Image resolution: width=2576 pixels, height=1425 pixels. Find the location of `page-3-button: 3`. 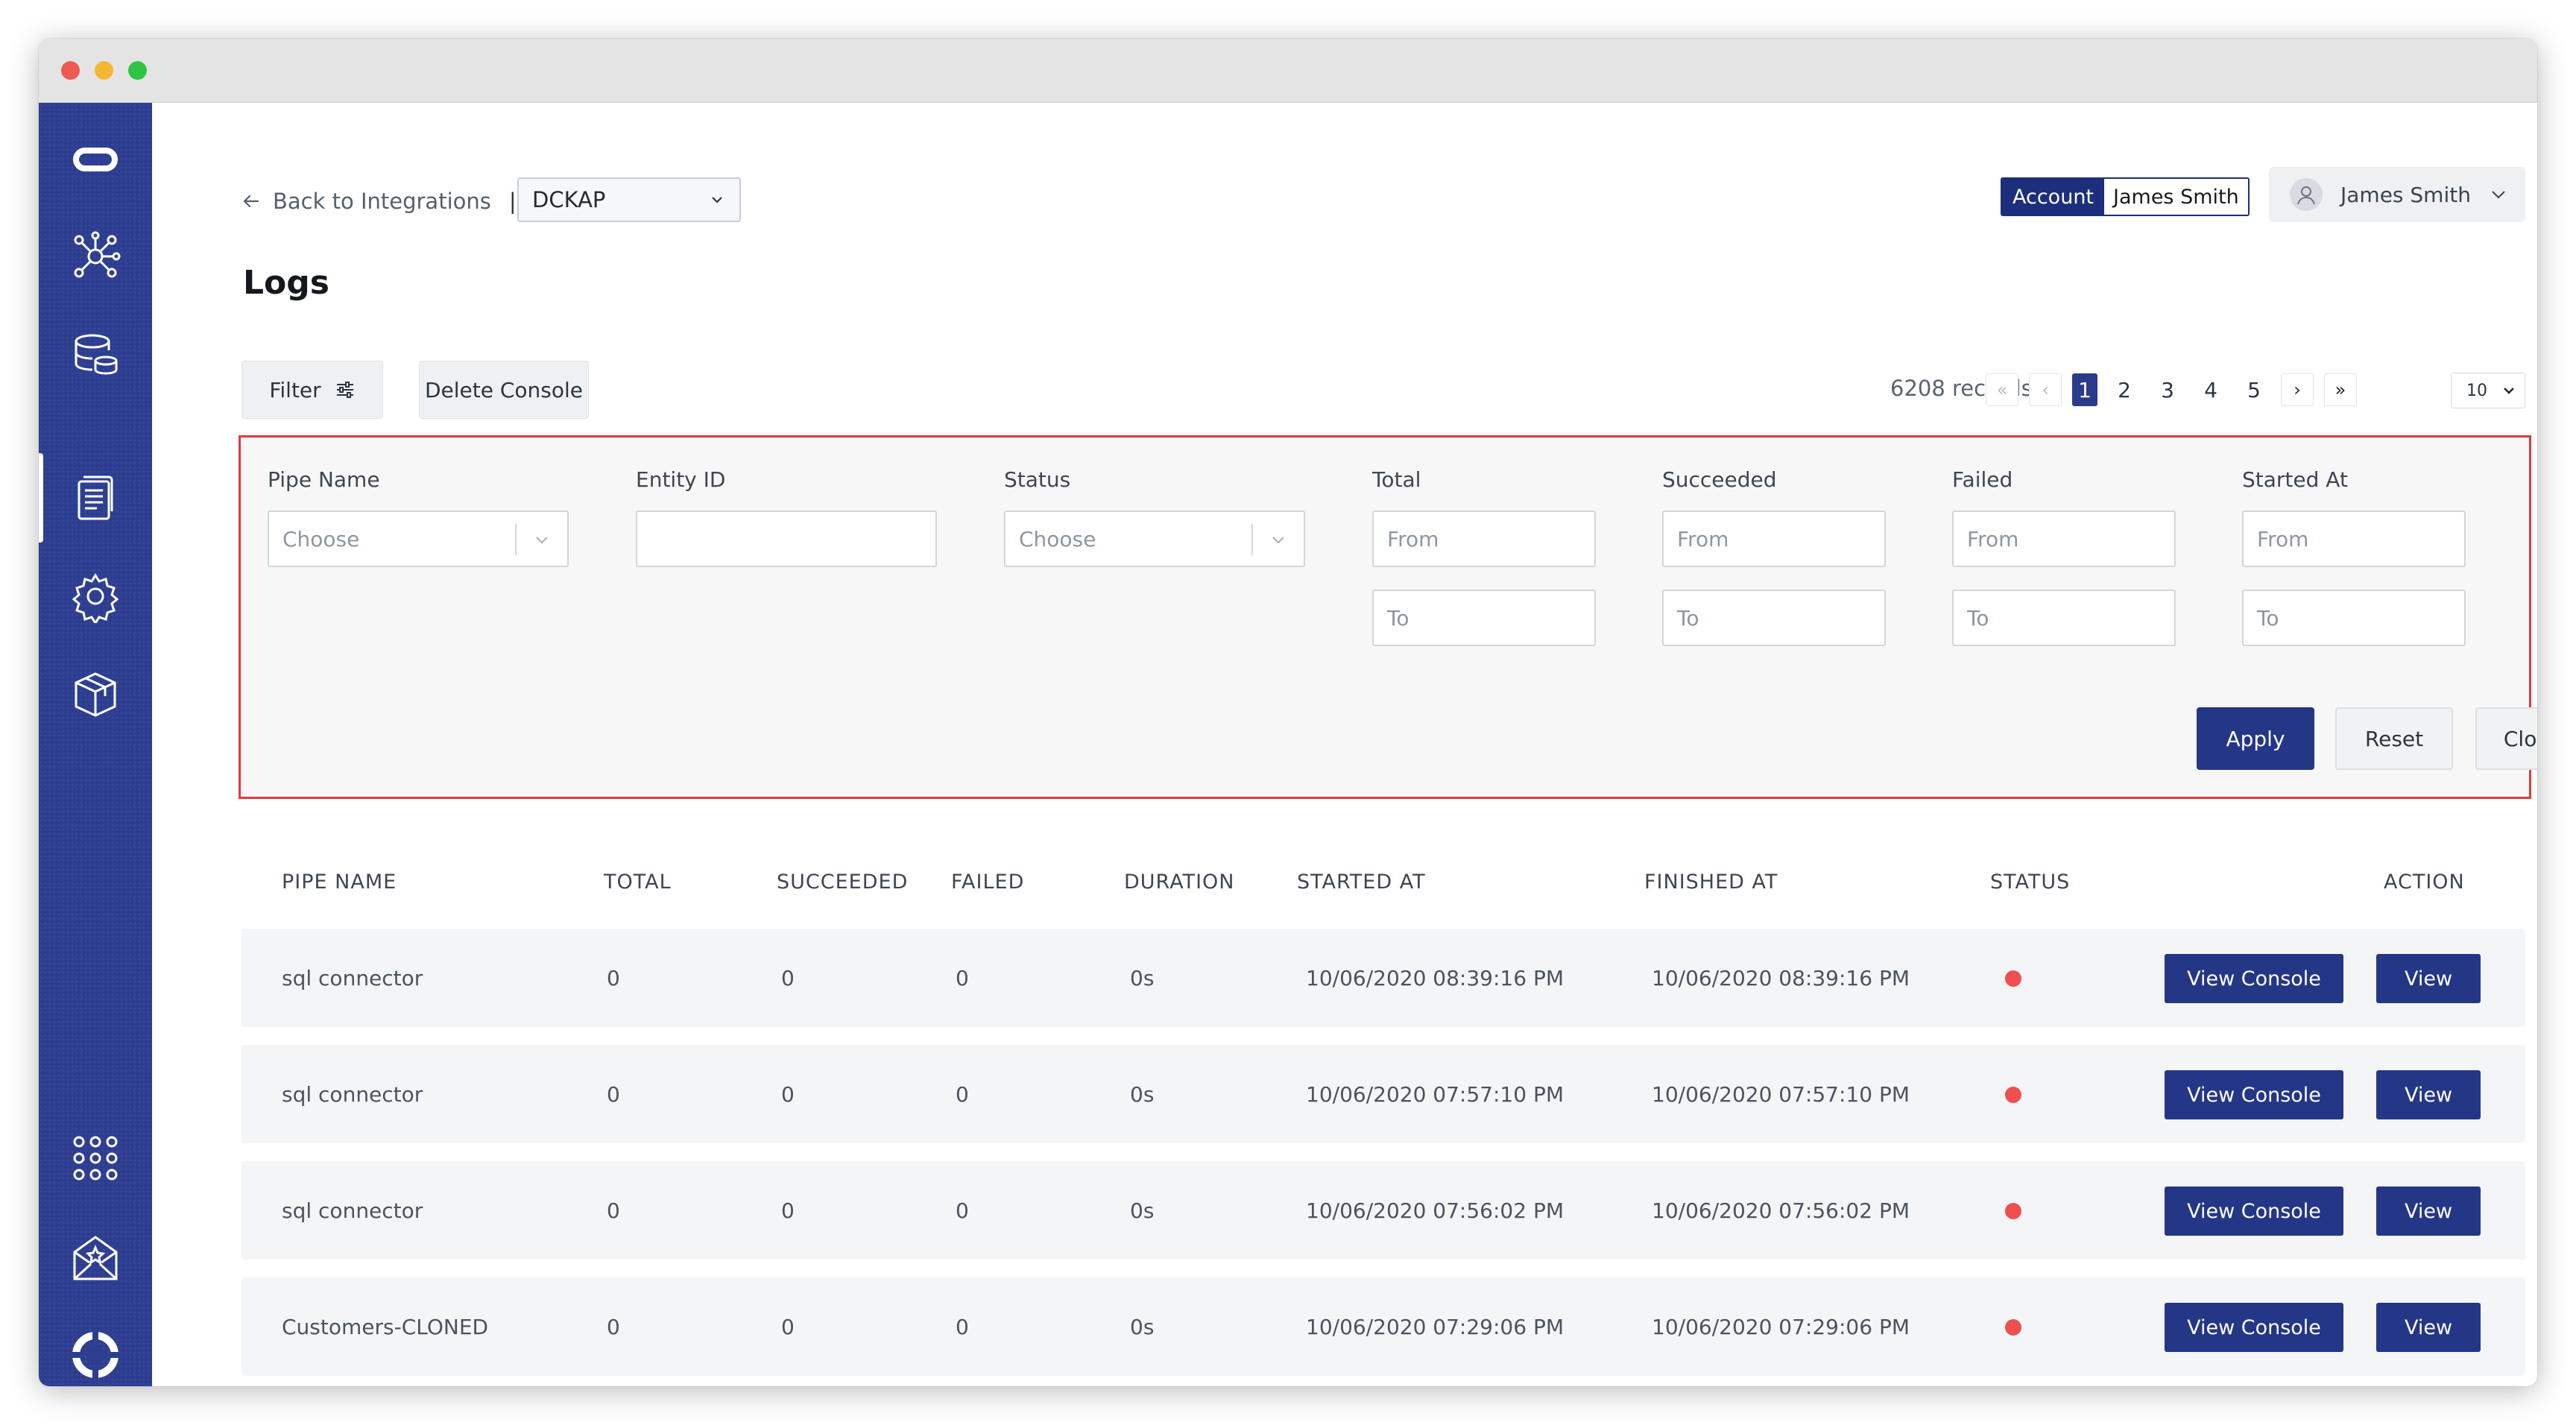

page-3-button: 3 is located at coordinates (2167, 390).